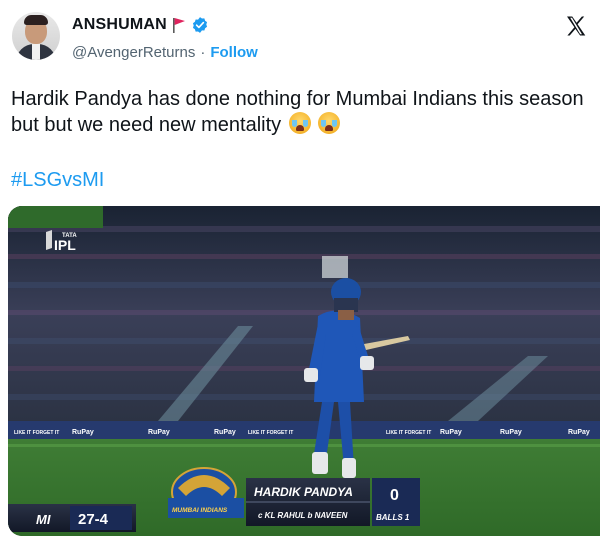 The height and width of the screenshot is (539, 600). What do you see at coordinates (306, 40) in the screenshot?
I see `tweet-header: ANSHUMAN @AvengerReturns · Follow` at bounding box center [306, 40].